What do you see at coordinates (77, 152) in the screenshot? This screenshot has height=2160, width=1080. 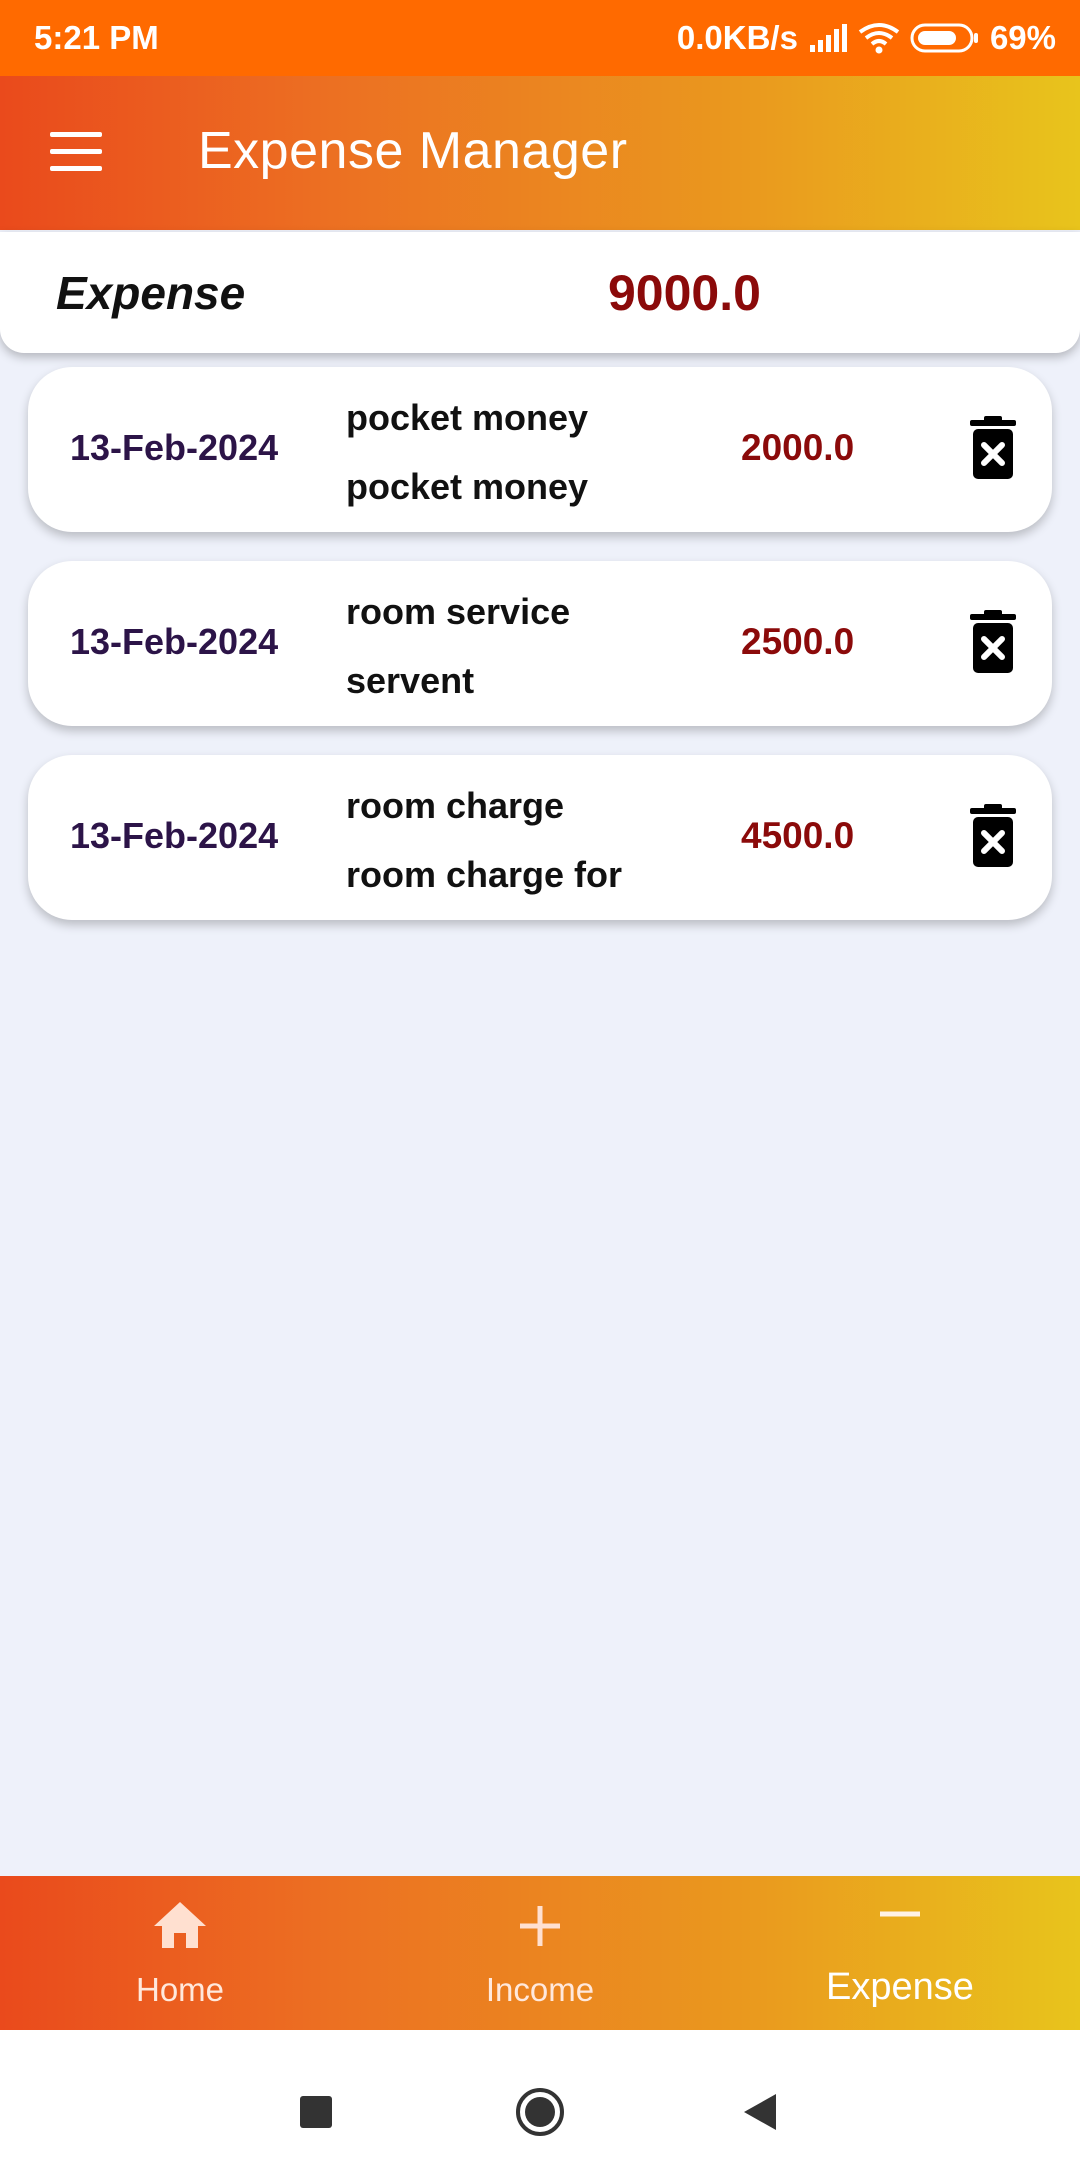 I see `hamburger-menu-icon` at bounding box center [77, 152].